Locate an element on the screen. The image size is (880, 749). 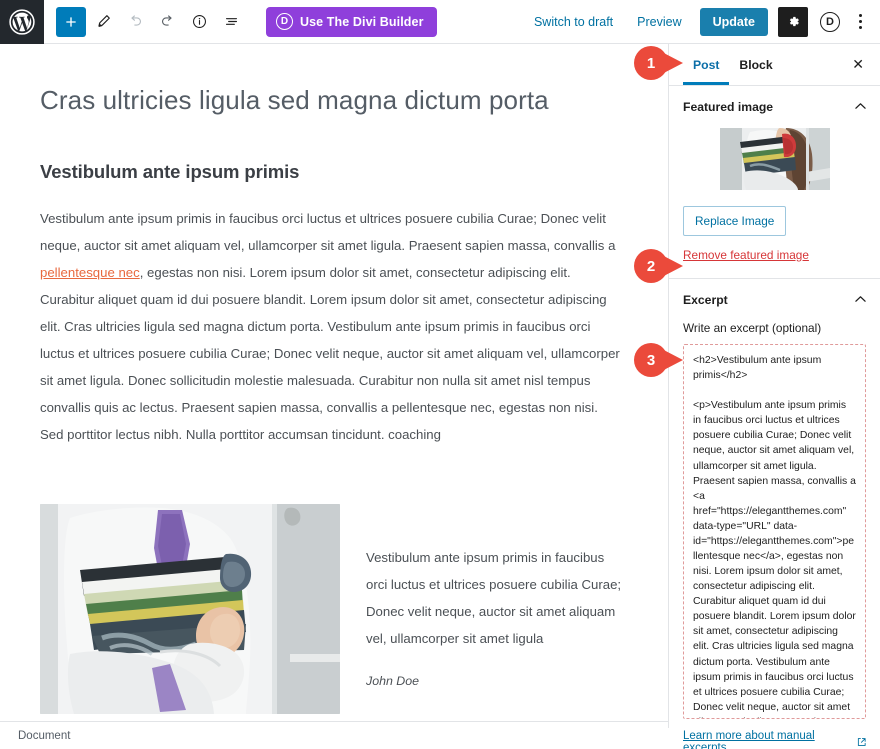
edit-tools-button is located at coordinates (103, 22).